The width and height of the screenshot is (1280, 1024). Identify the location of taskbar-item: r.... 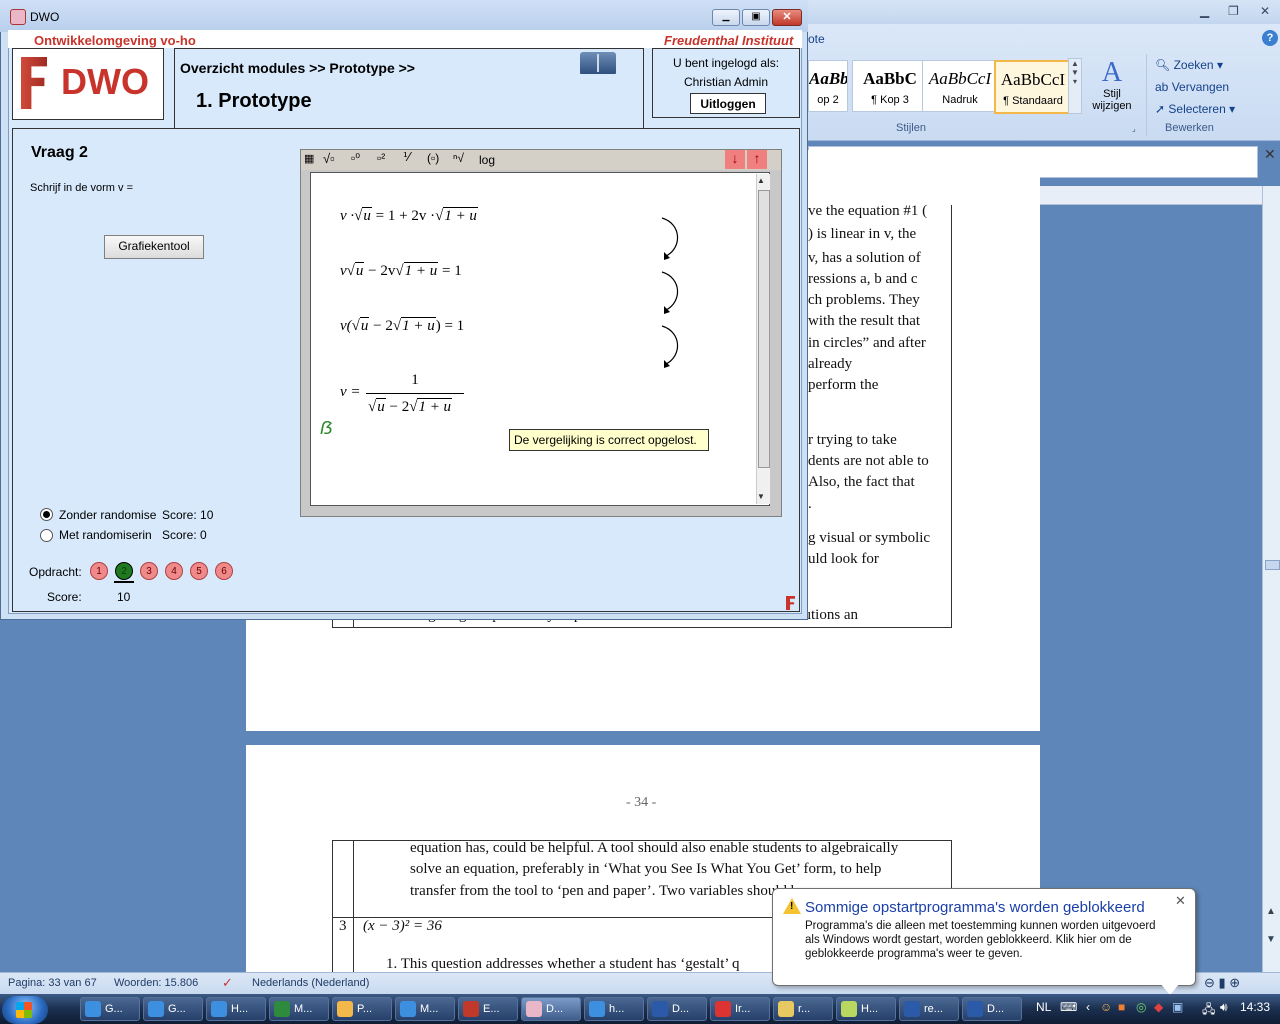
(803, 1009).